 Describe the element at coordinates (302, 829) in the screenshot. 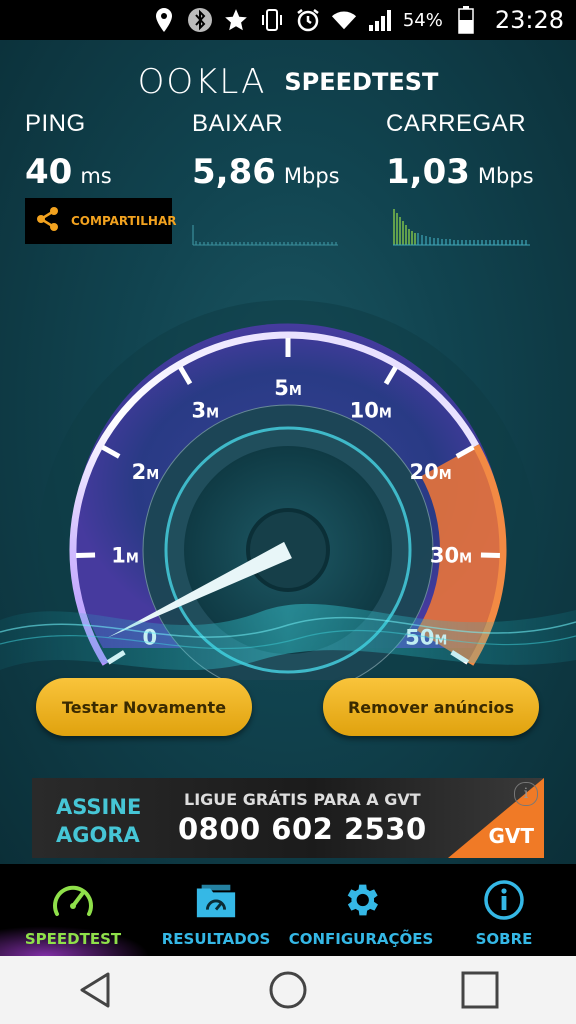

I see `ad-phone: 0800 602 2530` at that location.